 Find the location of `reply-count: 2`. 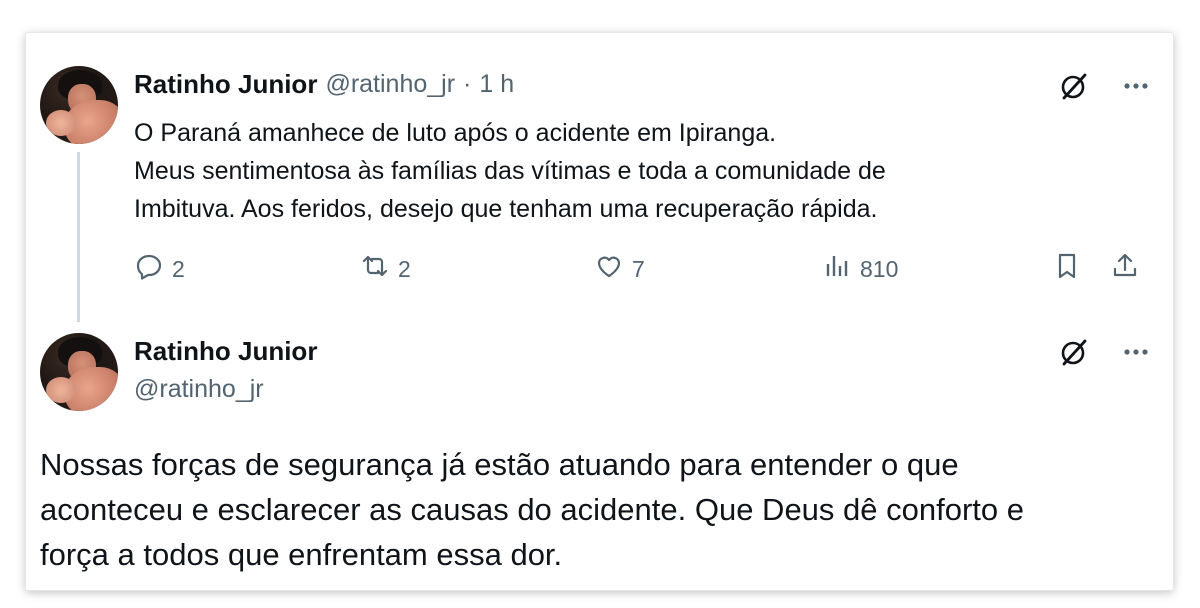

reply-count: 2 is located at coordinates (178, 268).